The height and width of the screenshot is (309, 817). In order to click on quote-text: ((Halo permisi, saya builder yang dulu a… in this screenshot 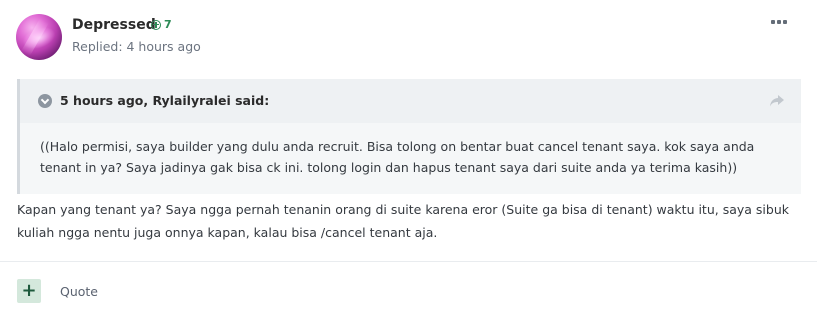, I will do `click(397, 157)`.